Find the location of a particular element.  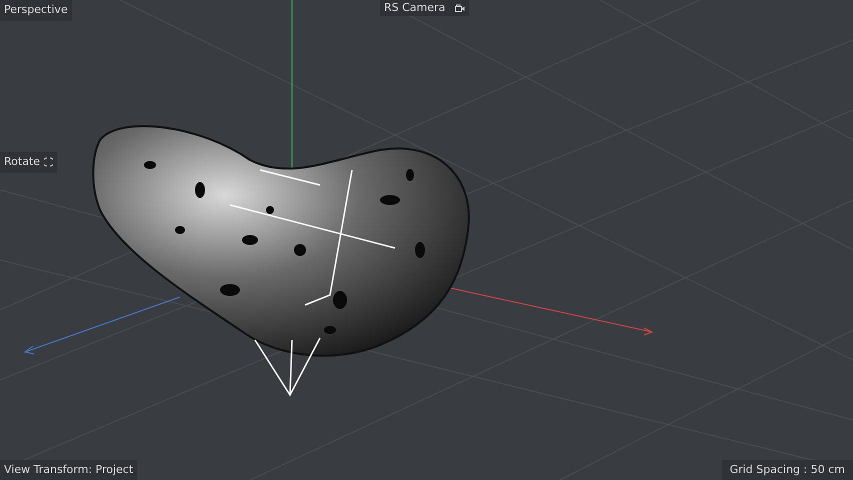

view-transform-label: View Transform: Project is located at coordinates (69, 470).